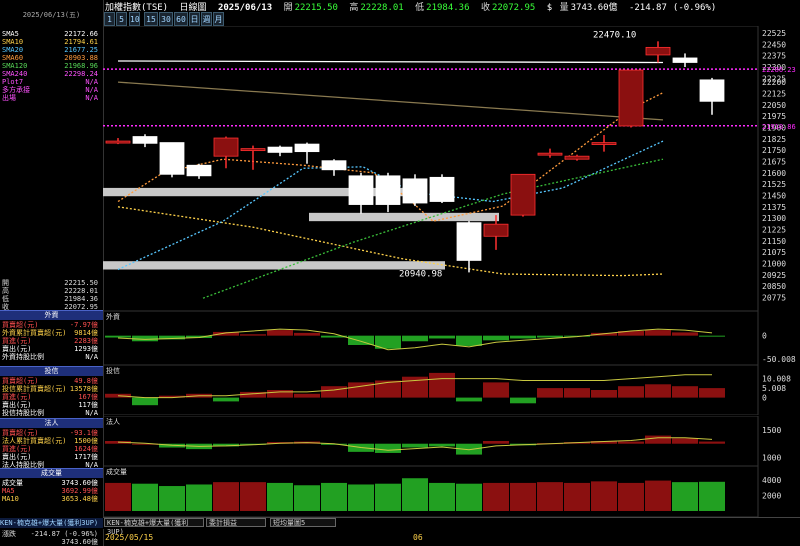 Image resolution: width=800 pixels, height=546 pixels. I want to click on panel-tick: 0, so click(764, 398).